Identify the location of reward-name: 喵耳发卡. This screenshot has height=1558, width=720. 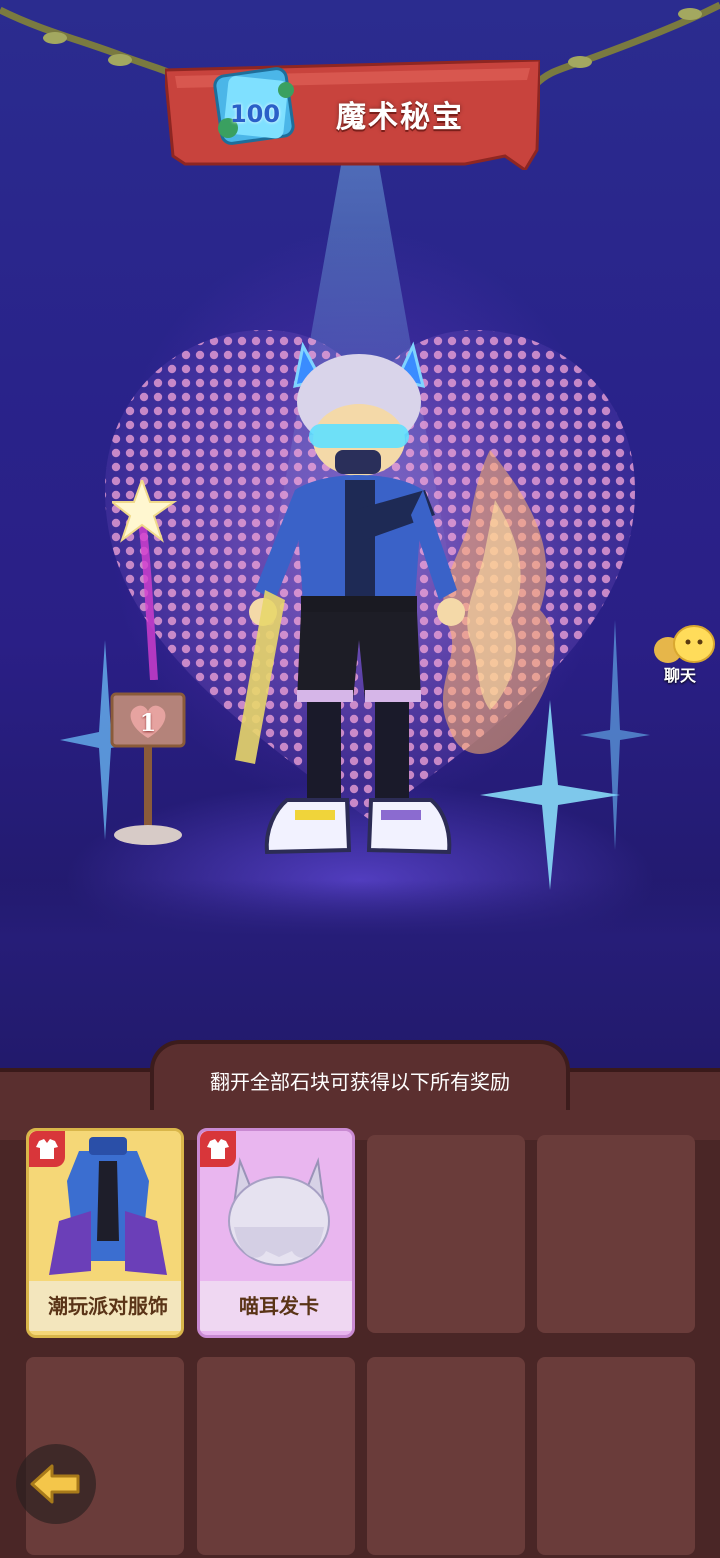
(276, 1306).